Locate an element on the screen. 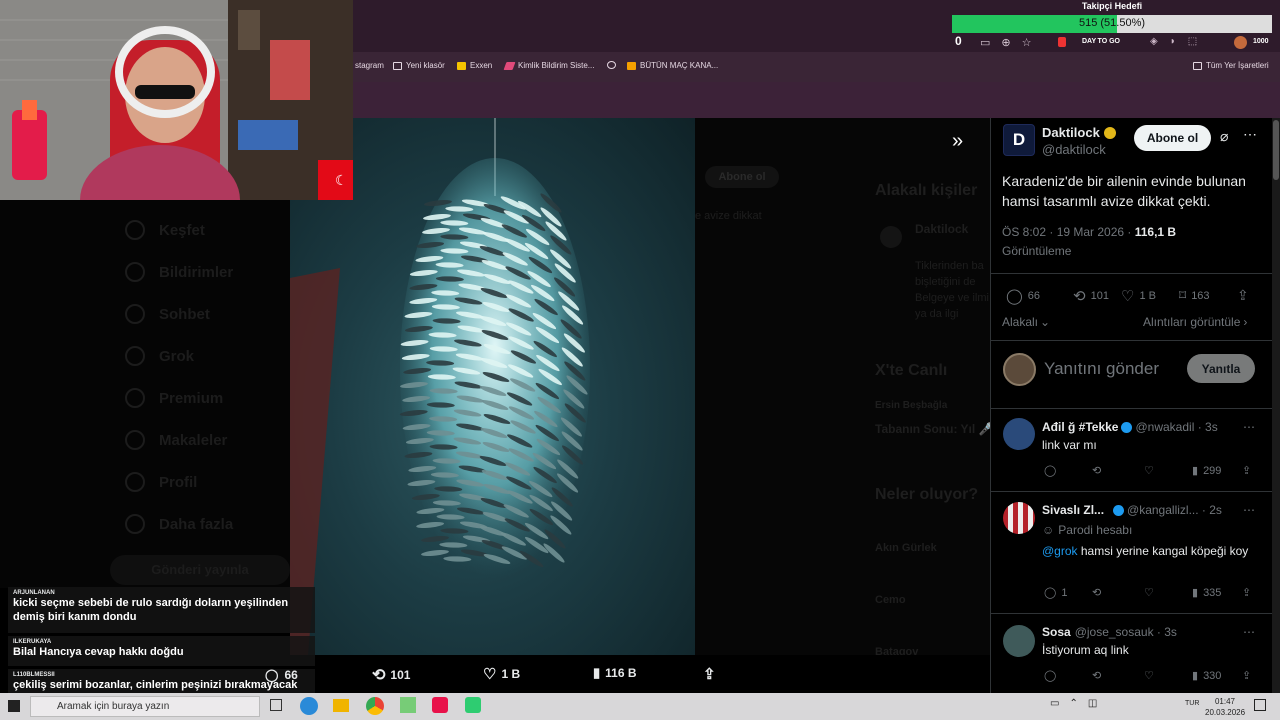  nav-articles: Makaleler is located at coordinates (176, 440).